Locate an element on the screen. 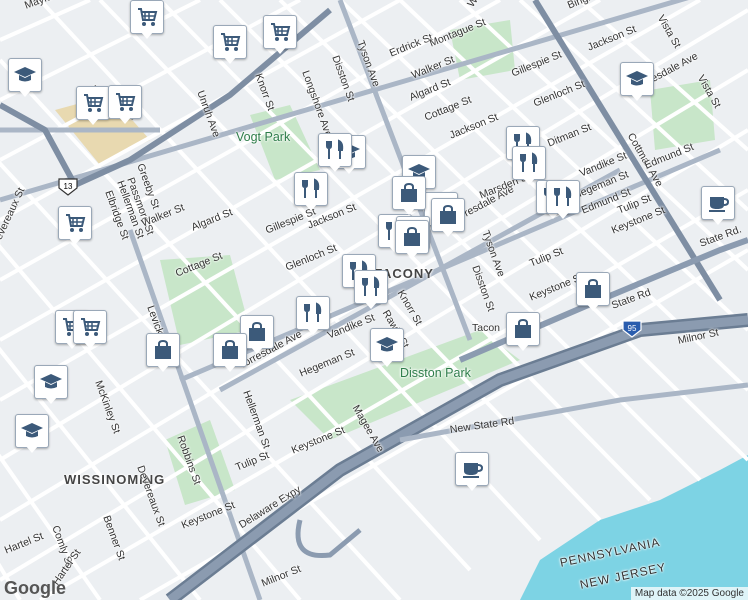 The width and height of the screenshot is (748, 600). map-attribution: Map data ©2025 Google is located at coordinates (689, 593).